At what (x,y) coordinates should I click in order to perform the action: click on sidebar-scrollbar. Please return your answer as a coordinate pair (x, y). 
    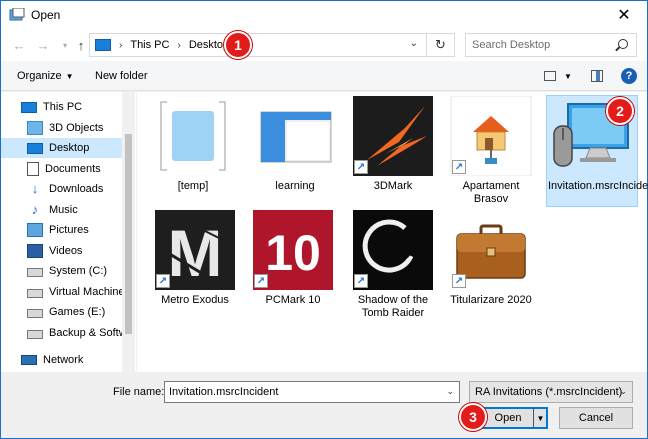
    Looking at the image, I should click on (128, 232).